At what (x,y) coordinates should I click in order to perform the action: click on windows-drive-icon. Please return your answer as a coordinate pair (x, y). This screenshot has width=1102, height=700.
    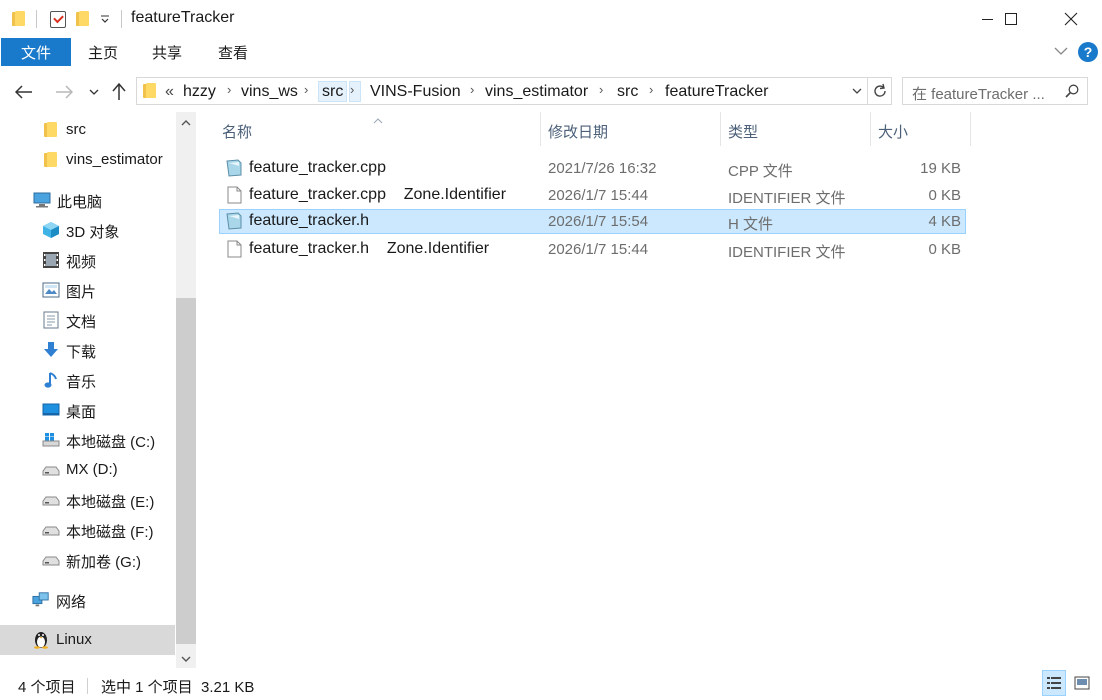
    Looking at the image, I should click on (51, 440).